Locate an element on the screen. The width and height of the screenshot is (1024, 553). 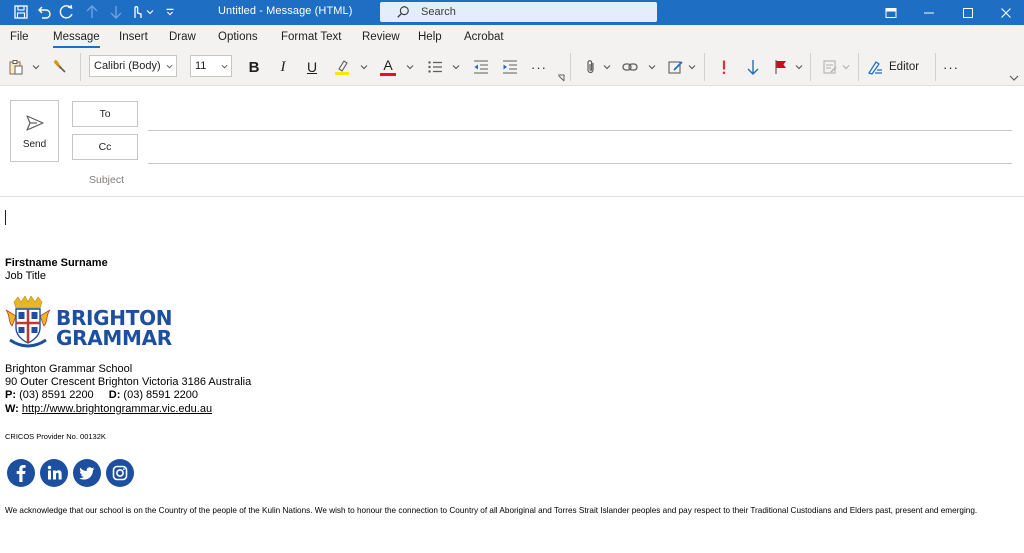
font-color-swatch is located at coordinates (388, 74).